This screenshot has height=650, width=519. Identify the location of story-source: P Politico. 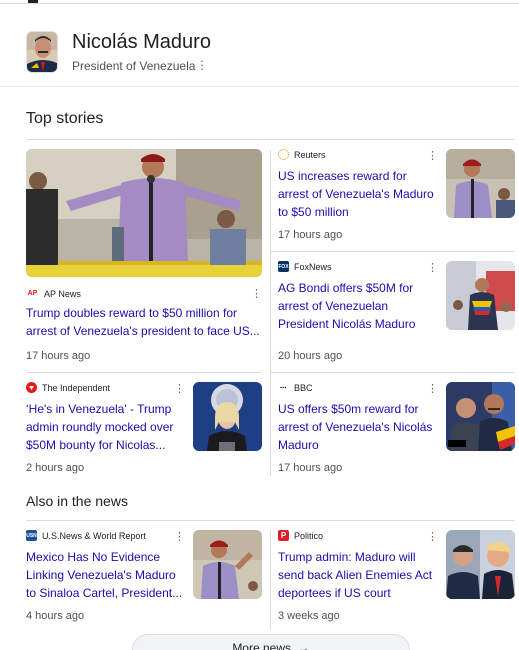
(300, 535).